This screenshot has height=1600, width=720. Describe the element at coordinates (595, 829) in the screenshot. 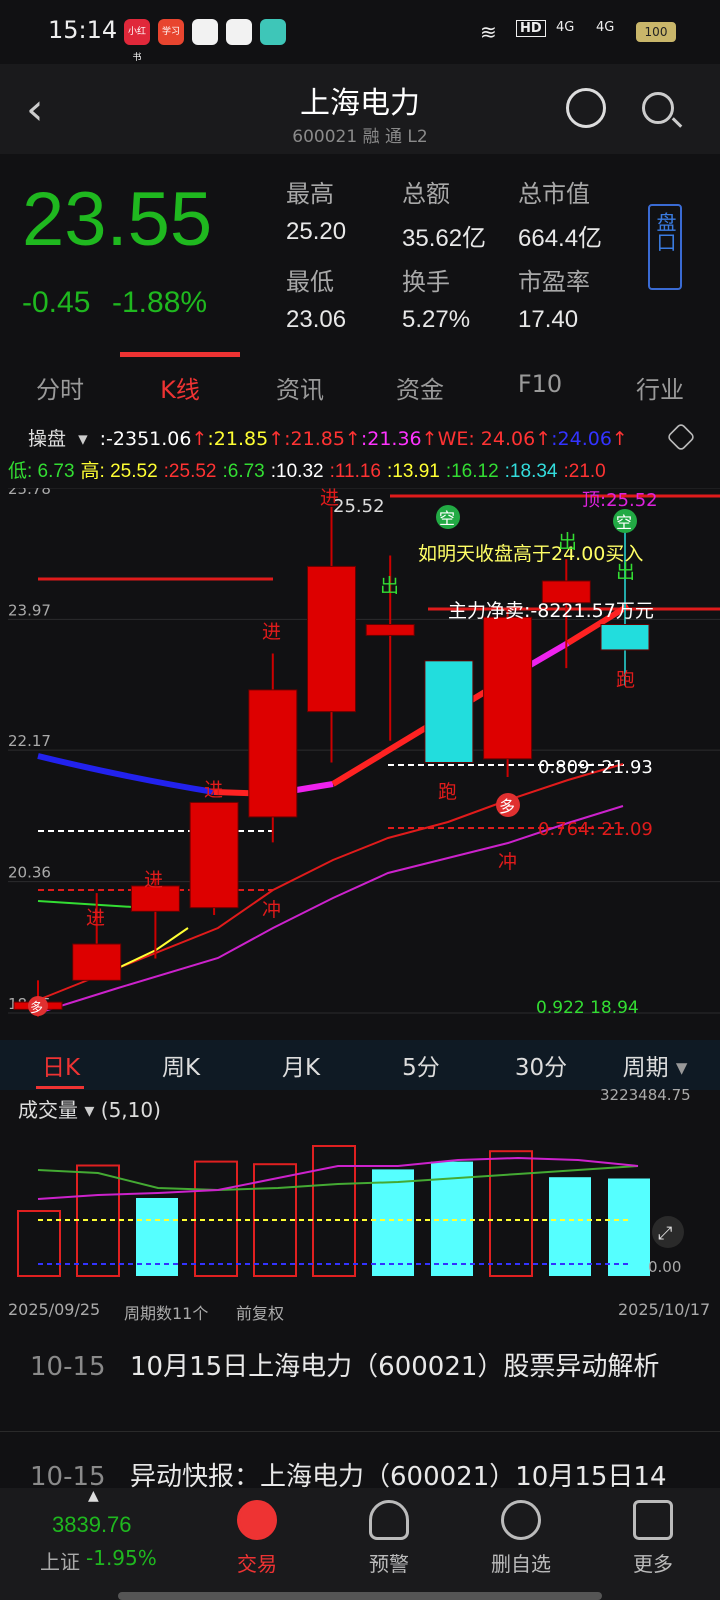

I see `level-label: 0.764: 21.09` at that location.